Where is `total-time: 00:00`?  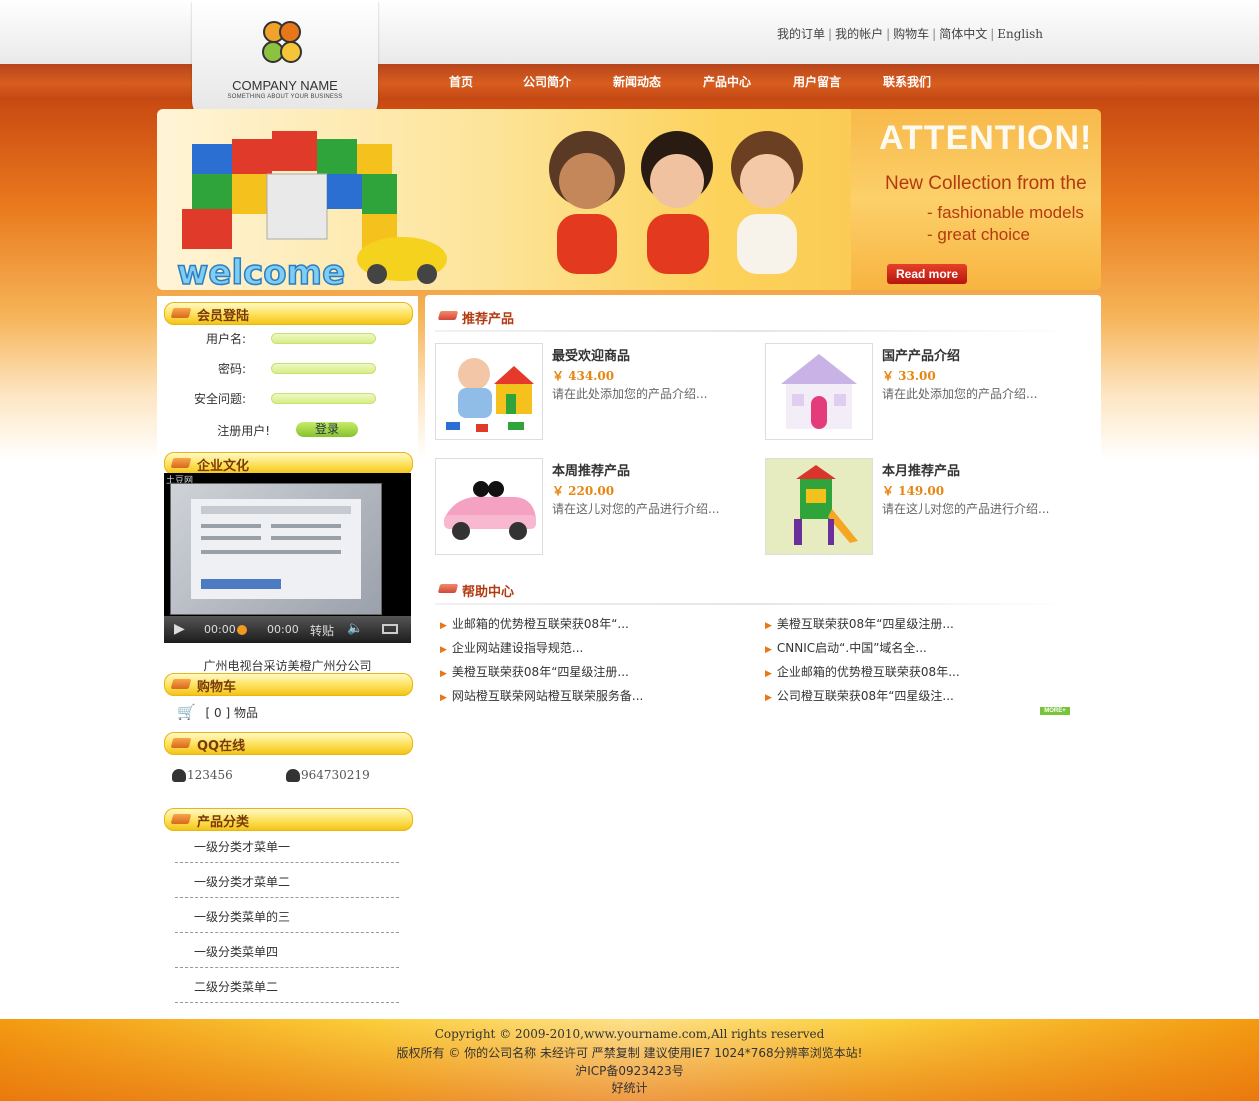
total-time: 00:00 is located at coordinates (283, 629).